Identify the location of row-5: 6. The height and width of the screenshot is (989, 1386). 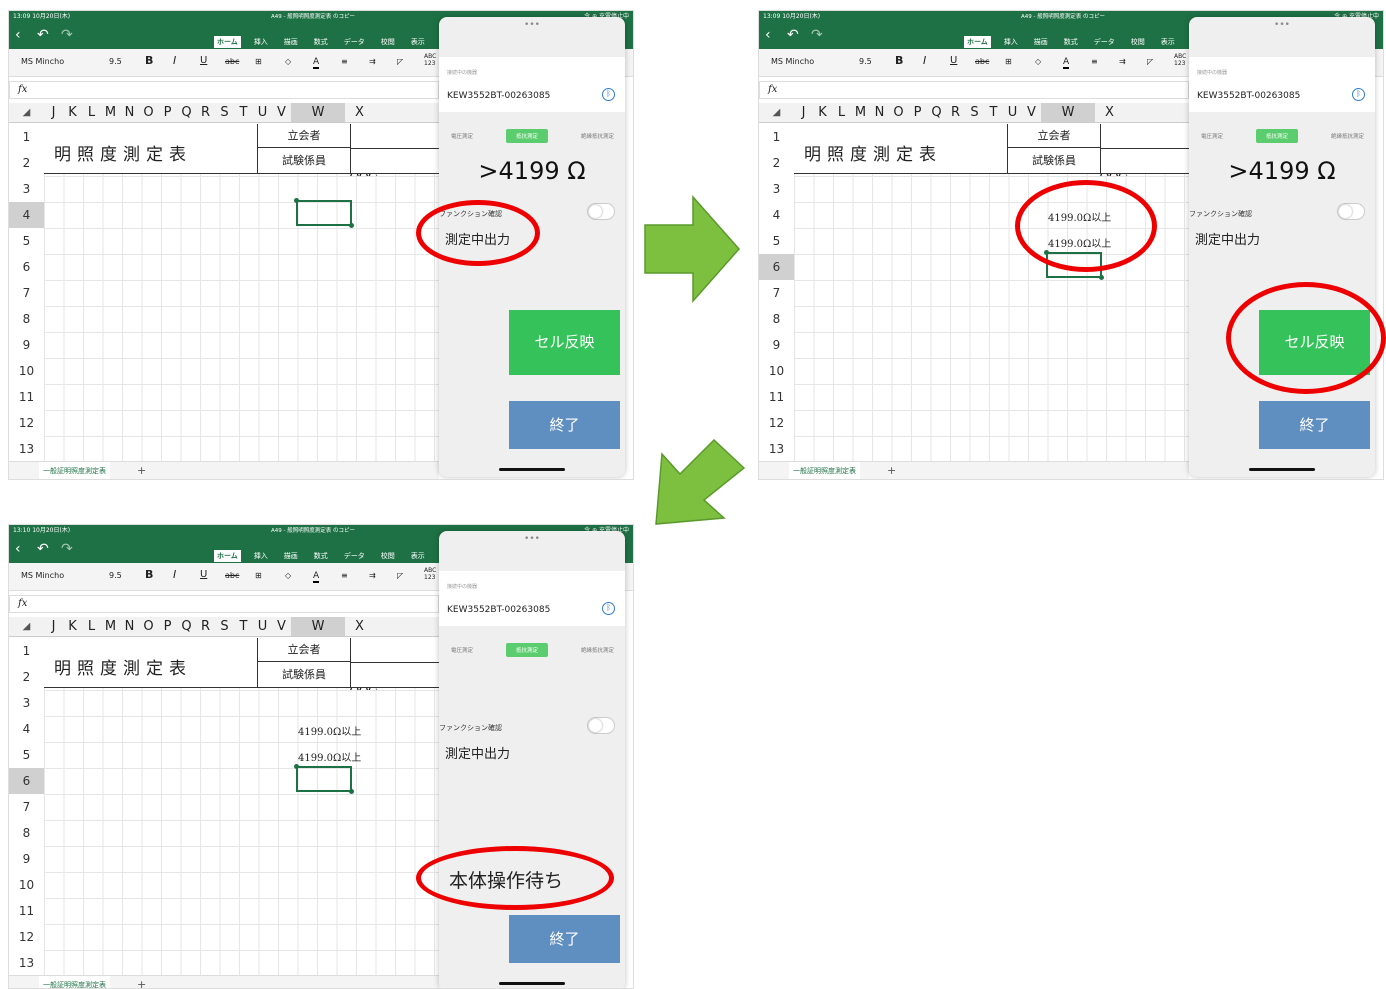
(776, 267).